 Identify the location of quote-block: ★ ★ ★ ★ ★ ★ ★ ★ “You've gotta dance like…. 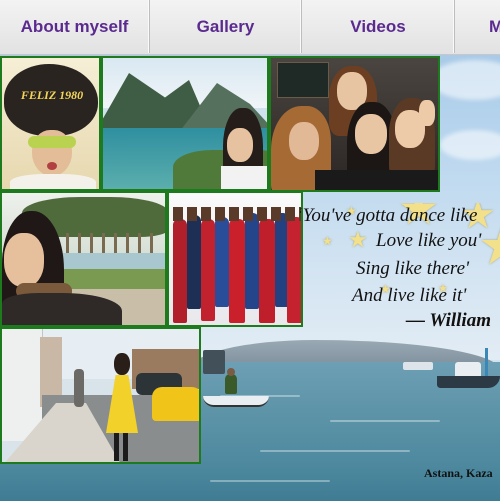
(400, 273).